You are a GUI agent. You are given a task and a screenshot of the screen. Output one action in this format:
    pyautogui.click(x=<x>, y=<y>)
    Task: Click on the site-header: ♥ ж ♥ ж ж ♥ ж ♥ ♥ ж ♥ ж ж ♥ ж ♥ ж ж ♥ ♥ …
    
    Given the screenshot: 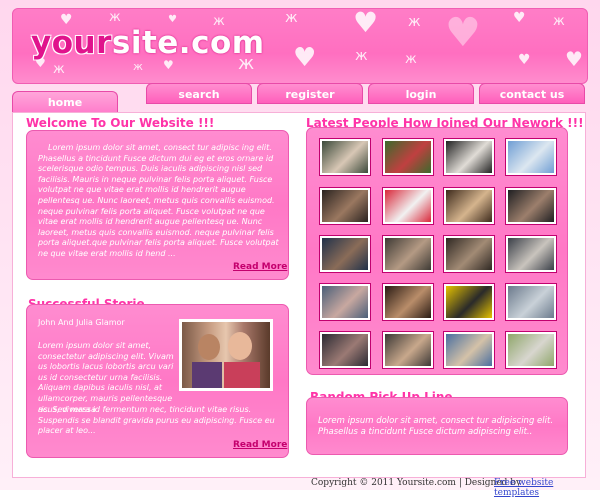 What is the action you would take?
    pyautogui.click(x=300, y=46)
    